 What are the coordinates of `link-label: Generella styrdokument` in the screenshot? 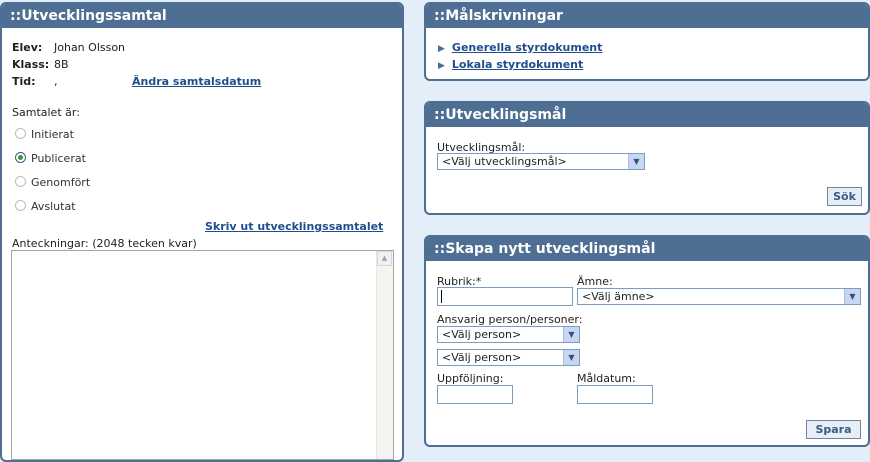 It's located at (527, 47).